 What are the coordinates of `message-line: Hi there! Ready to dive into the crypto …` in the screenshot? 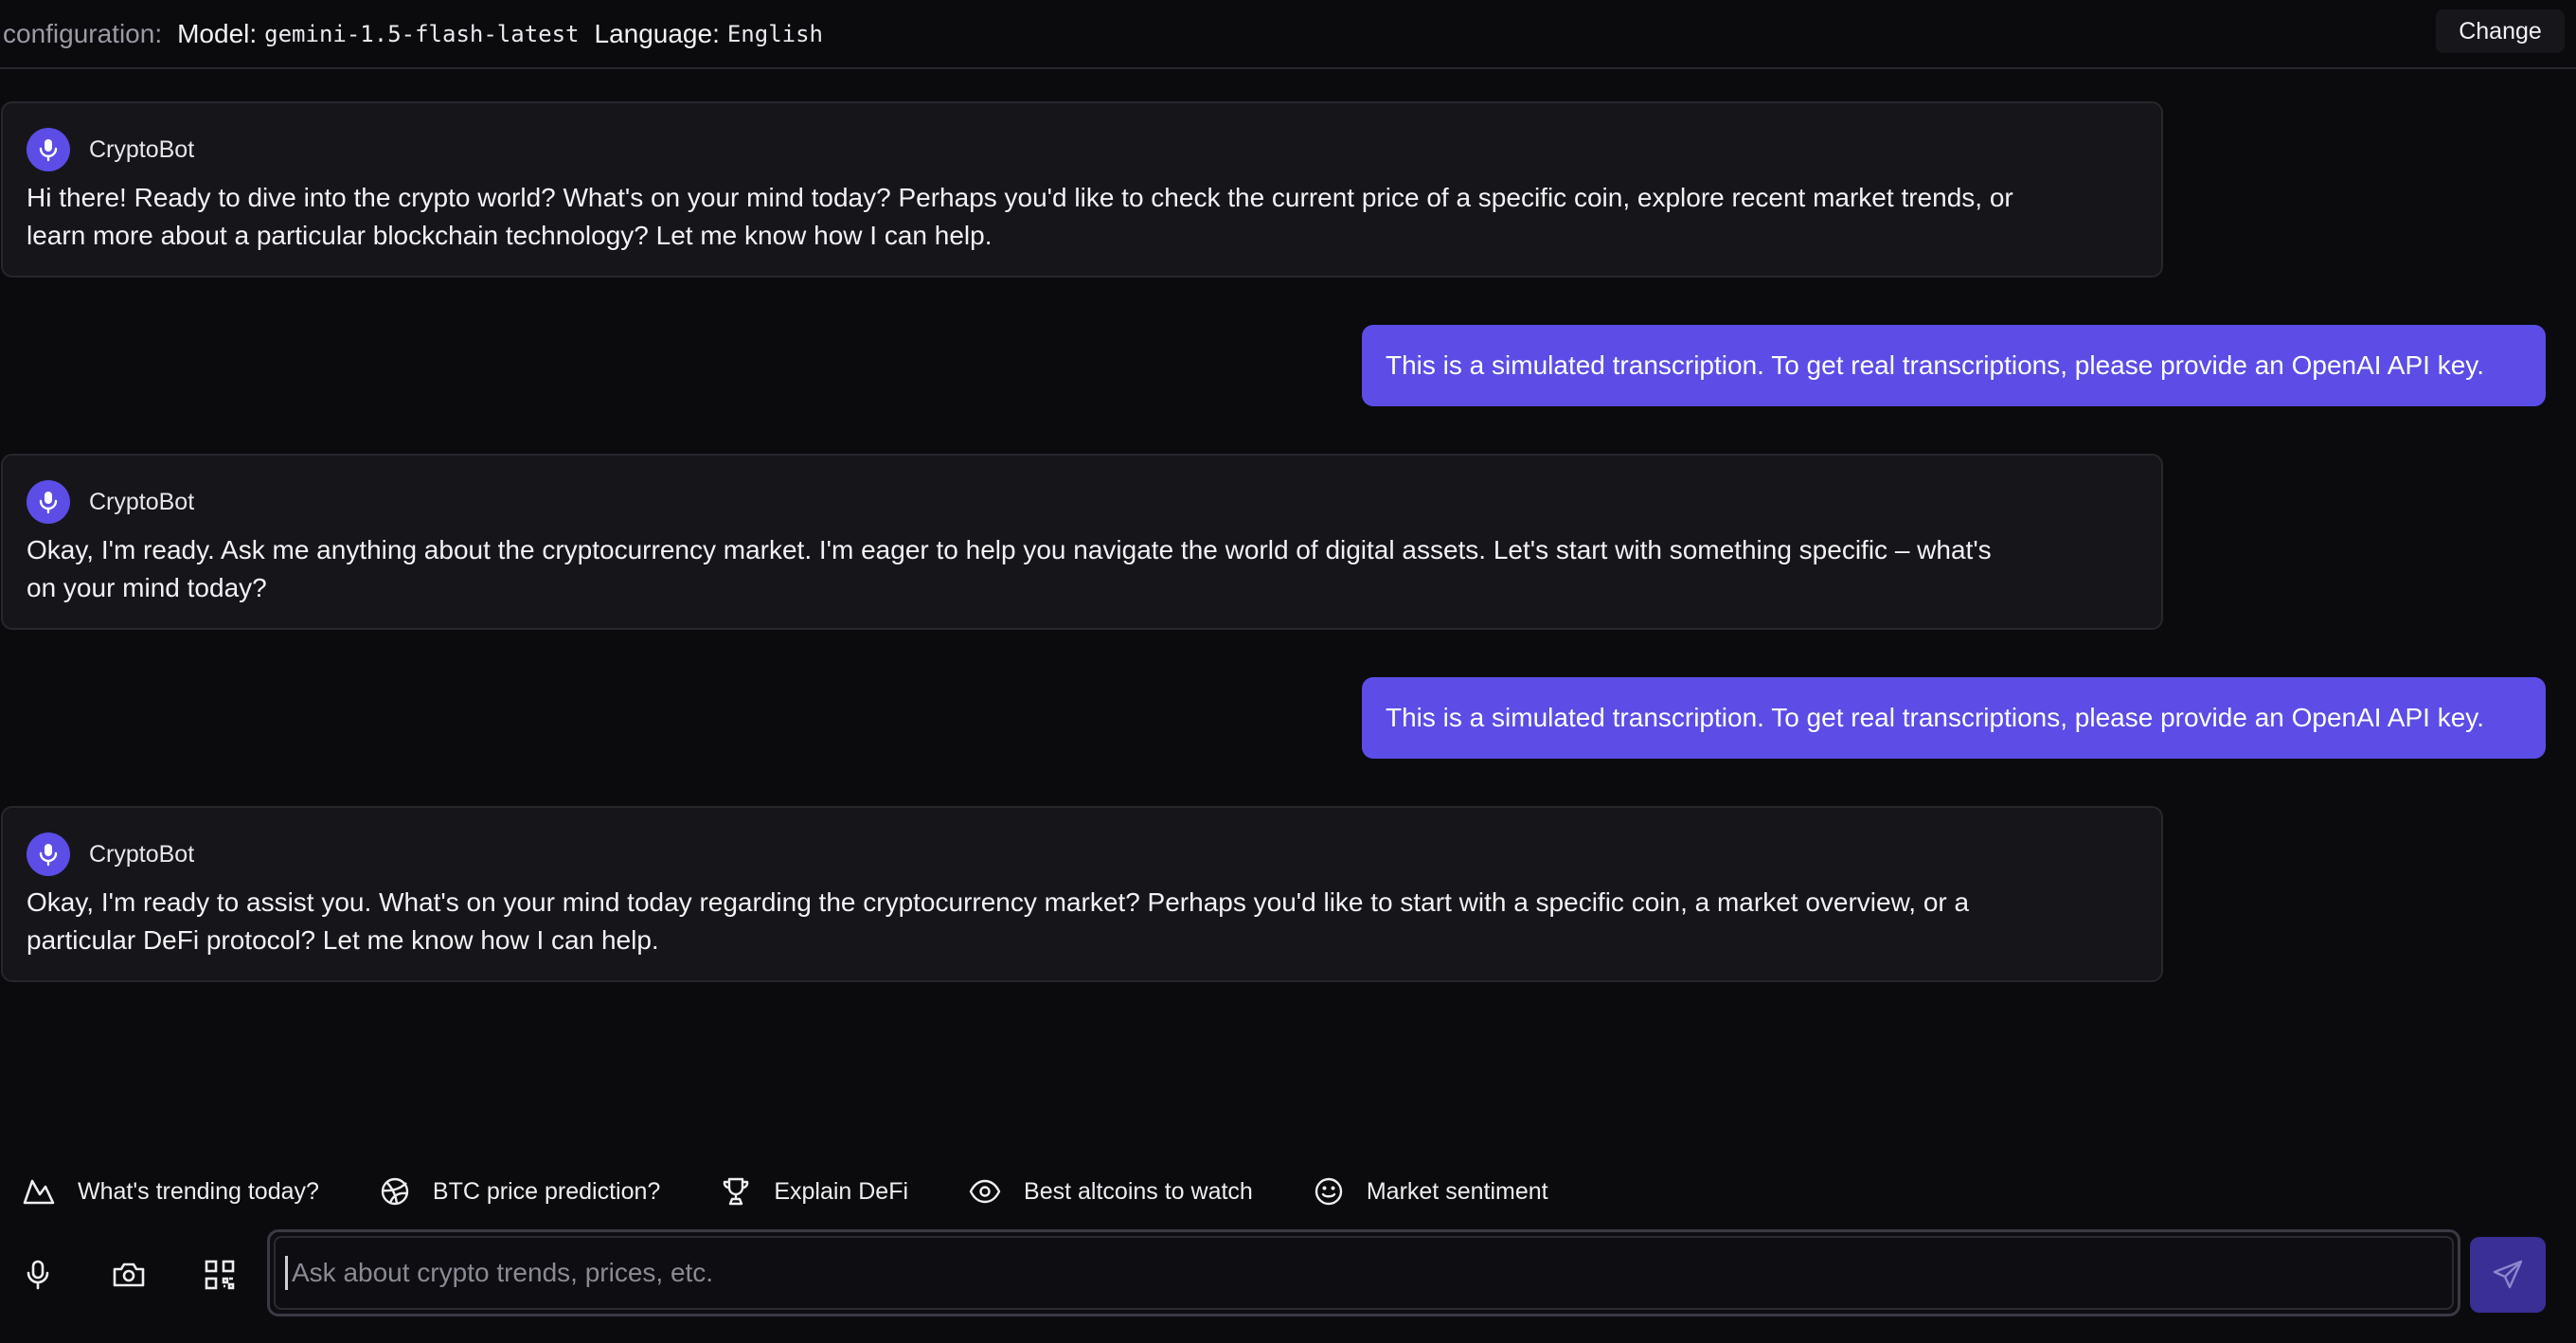 It's located at (1020, 197).